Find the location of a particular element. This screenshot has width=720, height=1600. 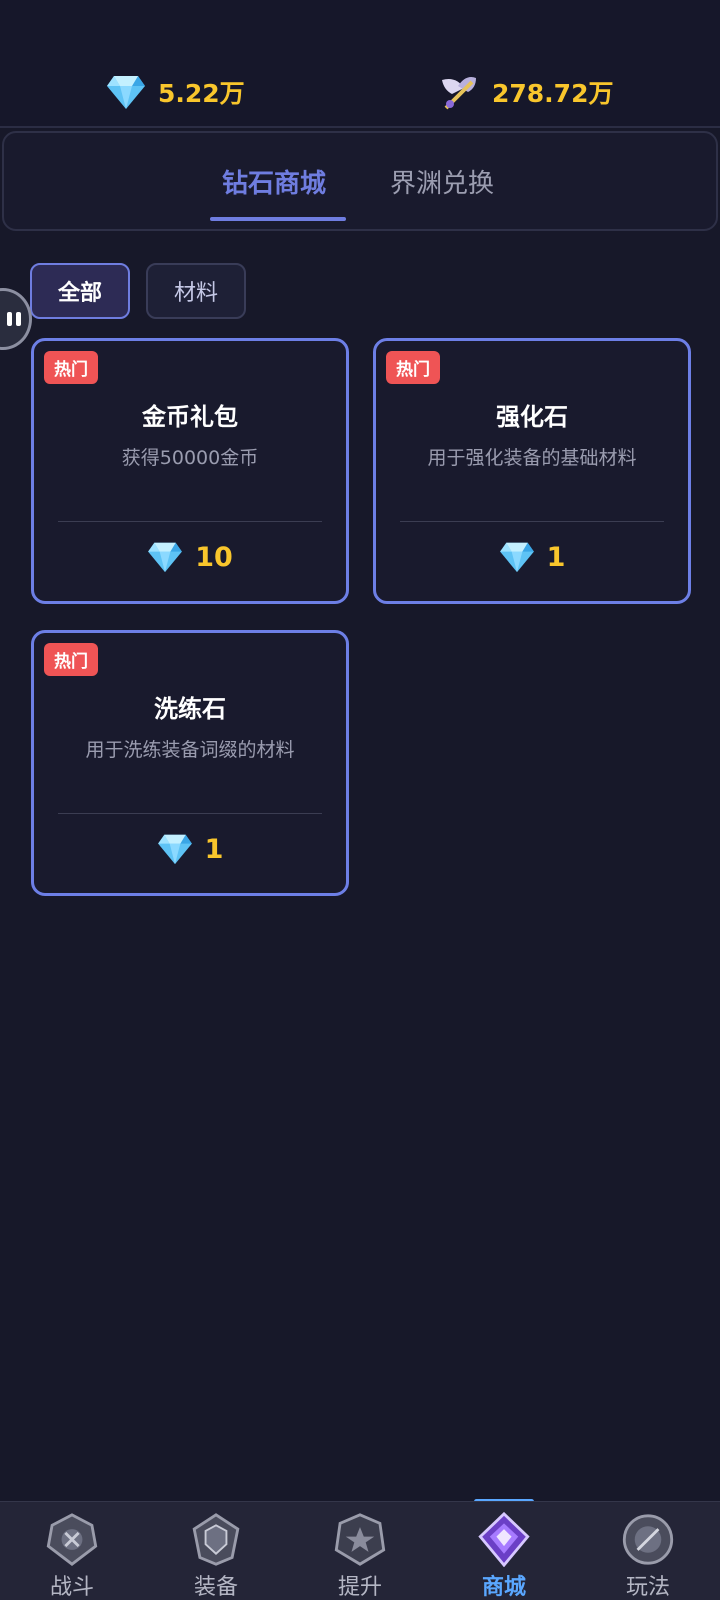

wing-balance: 278.72万 is located at coordinates (525, 92).